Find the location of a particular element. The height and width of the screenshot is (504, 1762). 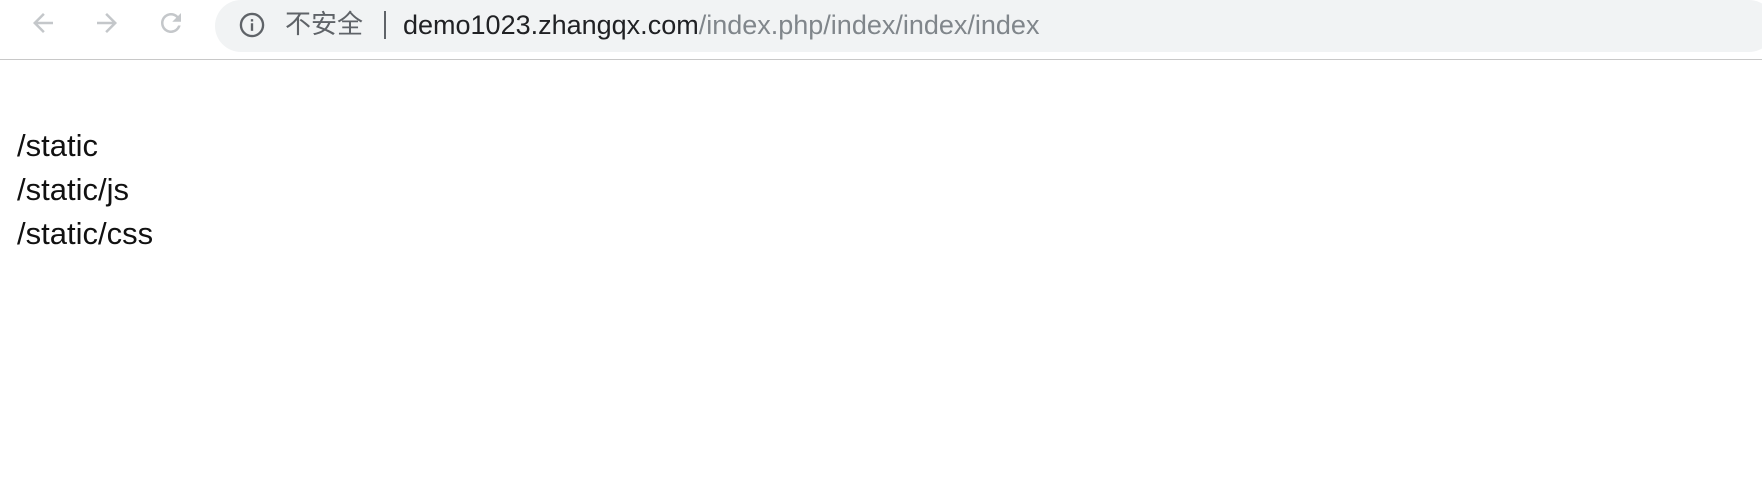

security-status-label: 不安全 is located at coordinates (324, 25).